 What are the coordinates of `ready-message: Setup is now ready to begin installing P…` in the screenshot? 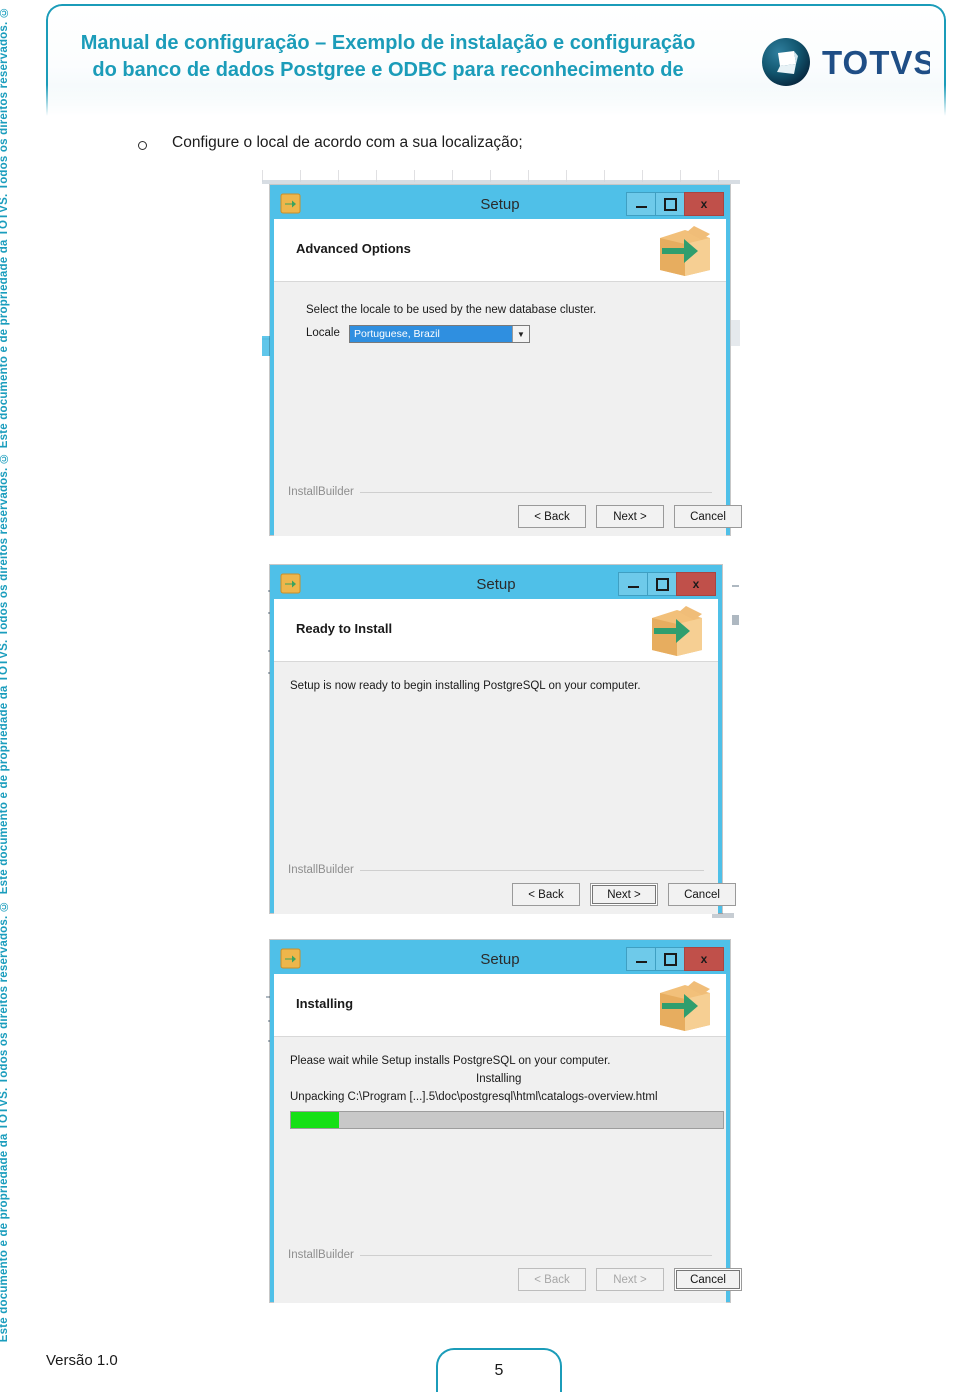 It's located at (465, 686).